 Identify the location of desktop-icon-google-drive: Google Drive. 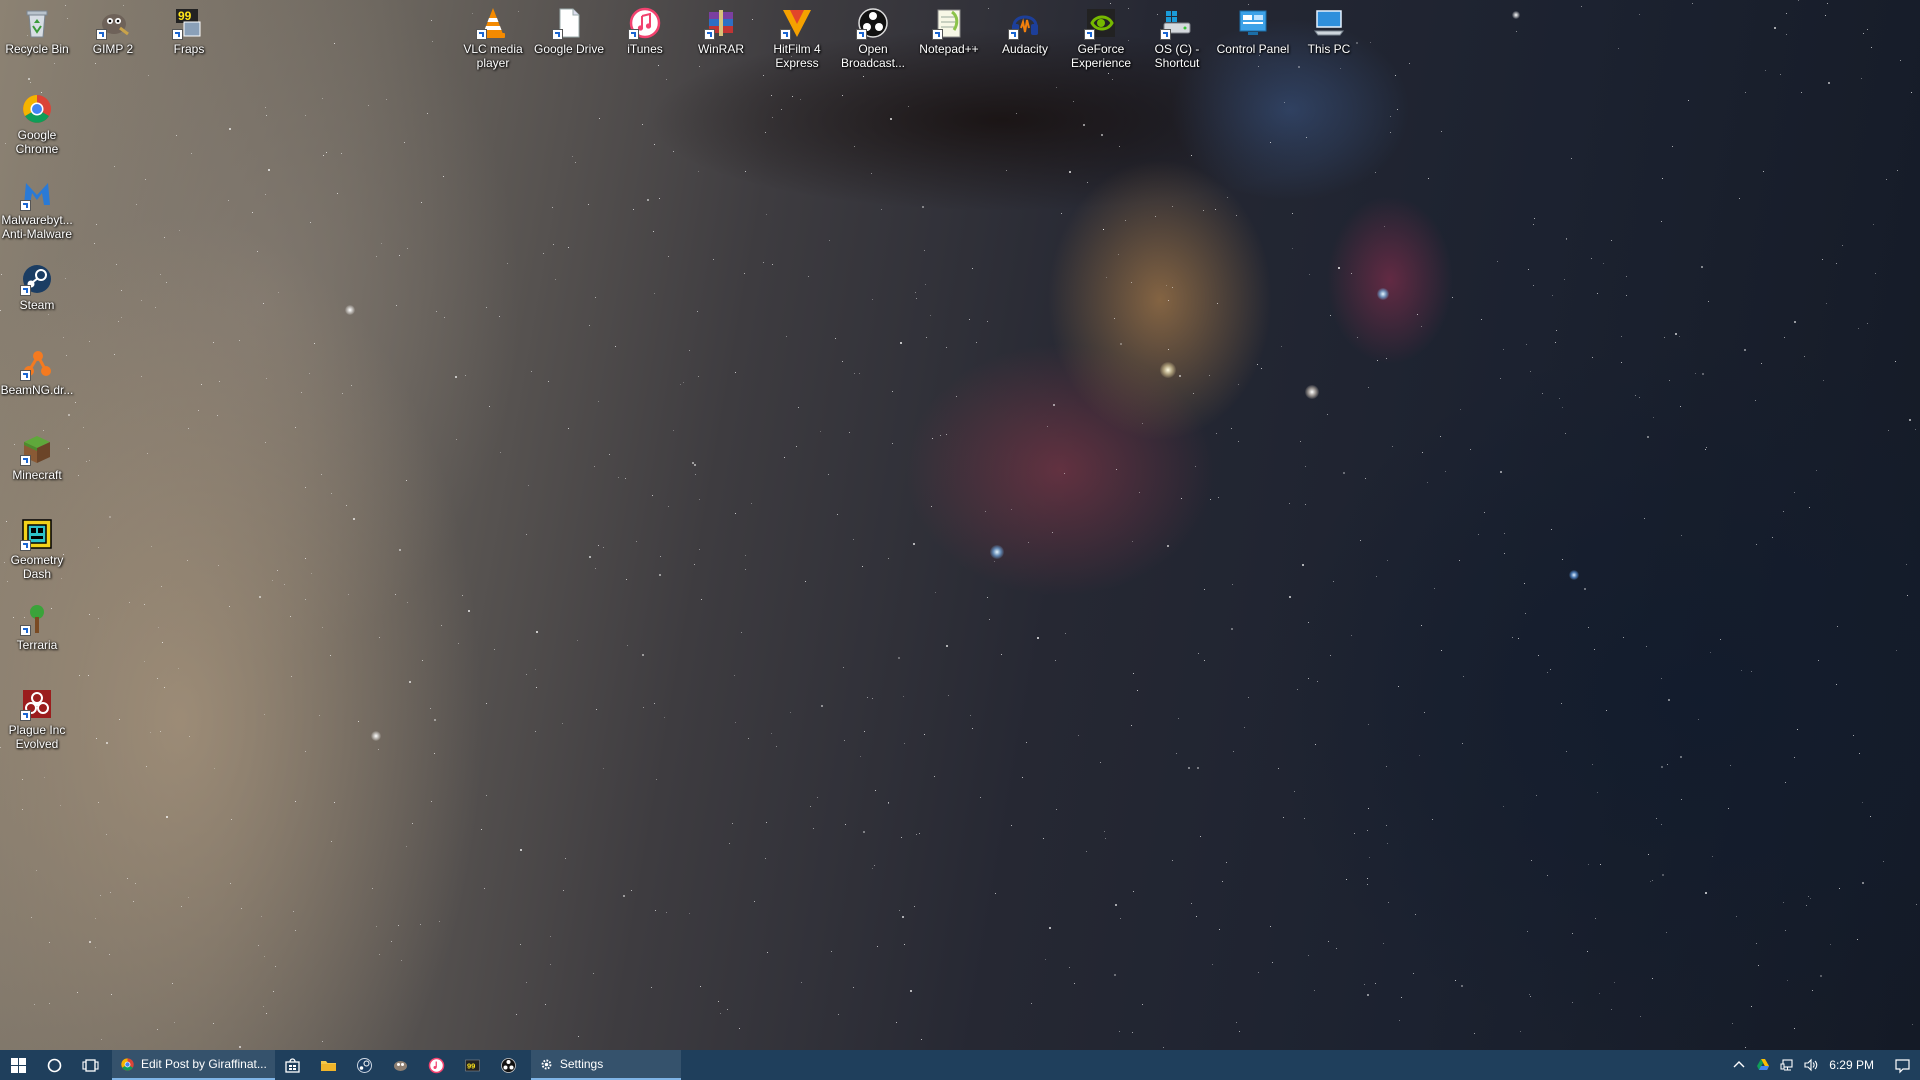
(569, 31).